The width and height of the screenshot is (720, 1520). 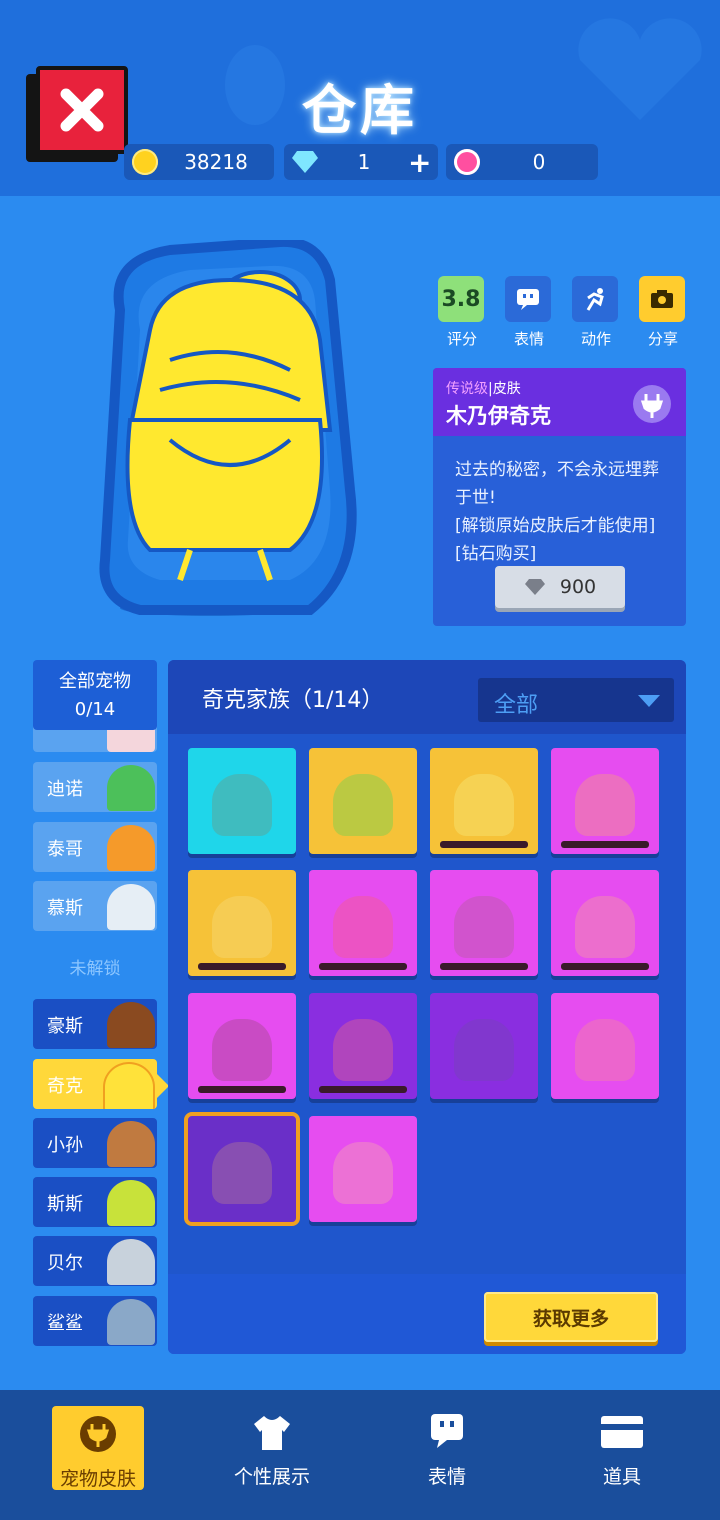 What do you see at coordinates (95, 681) in the screenshot?
I see `all-pets-label: 全部宠物` at bounding box center [95, 681].